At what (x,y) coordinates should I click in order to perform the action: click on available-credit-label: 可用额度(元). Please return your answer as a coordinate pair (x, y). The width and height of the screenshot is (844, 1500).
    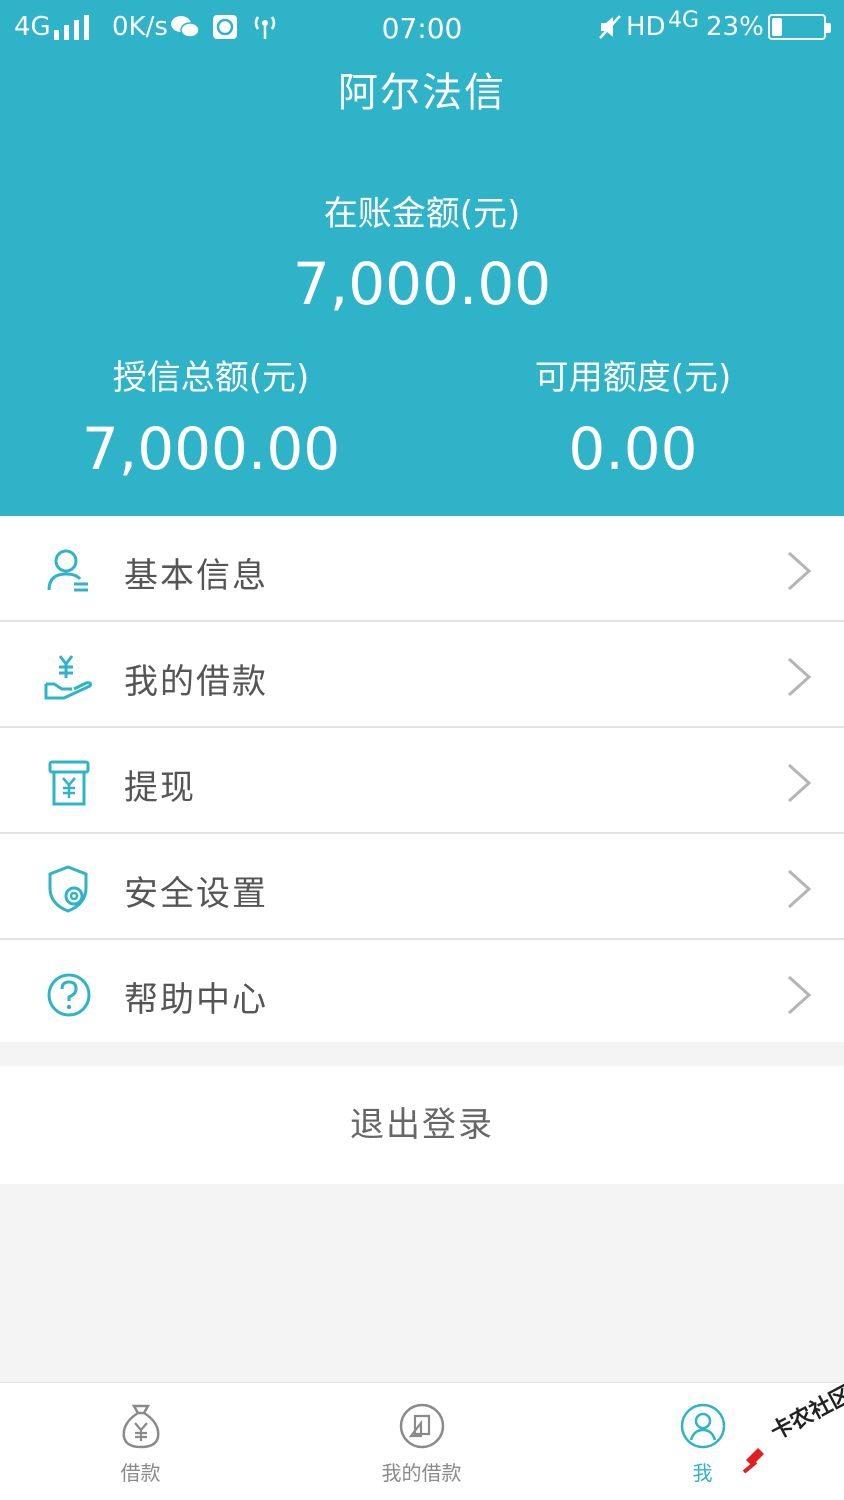
    Looking at the image, I should click on (633, 378).